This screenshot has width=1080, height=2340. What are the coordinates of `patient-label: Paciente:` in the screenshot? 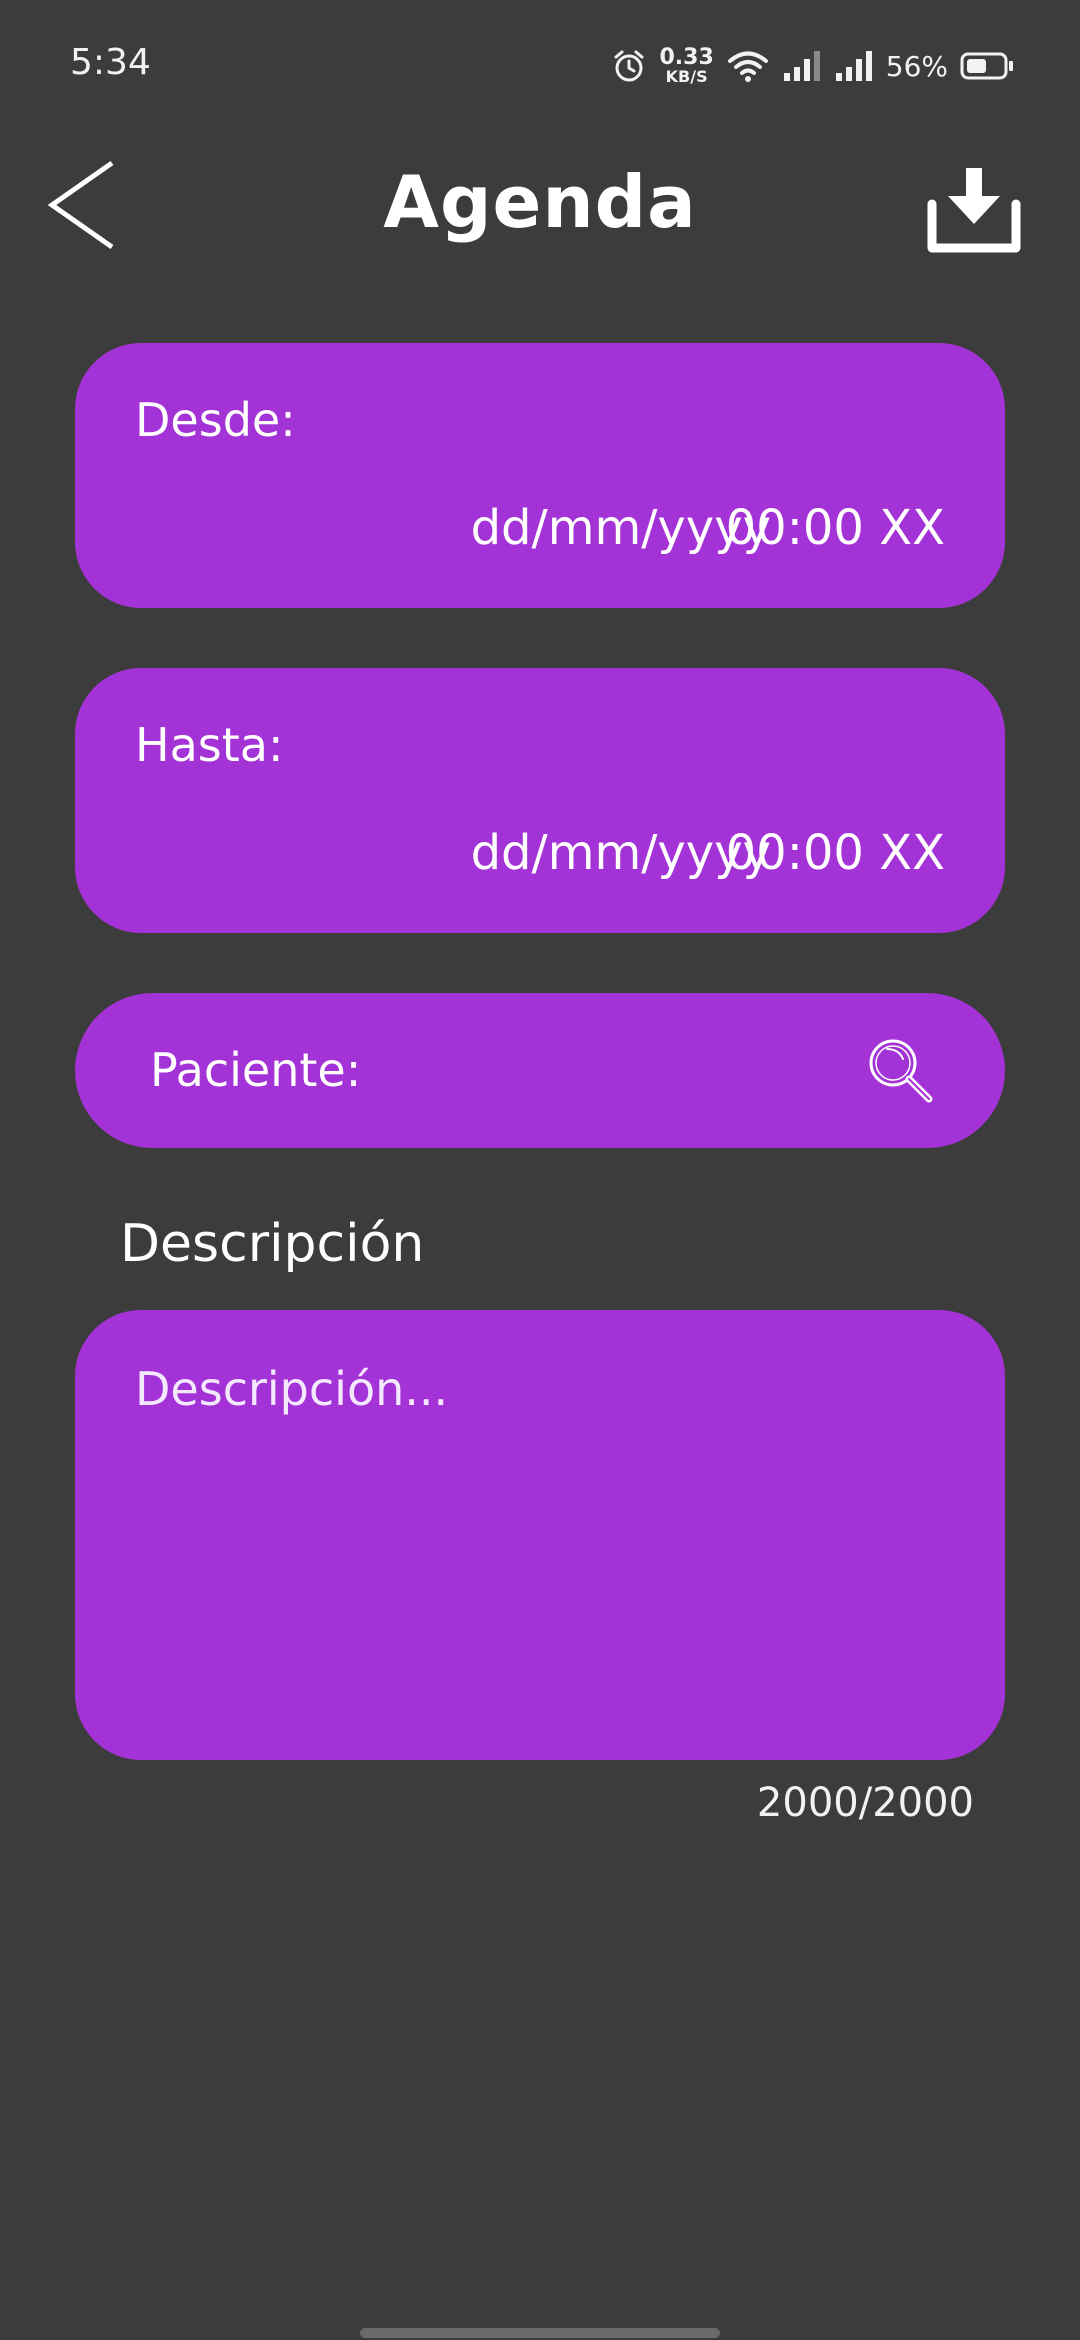 It's located at (256, 1070).